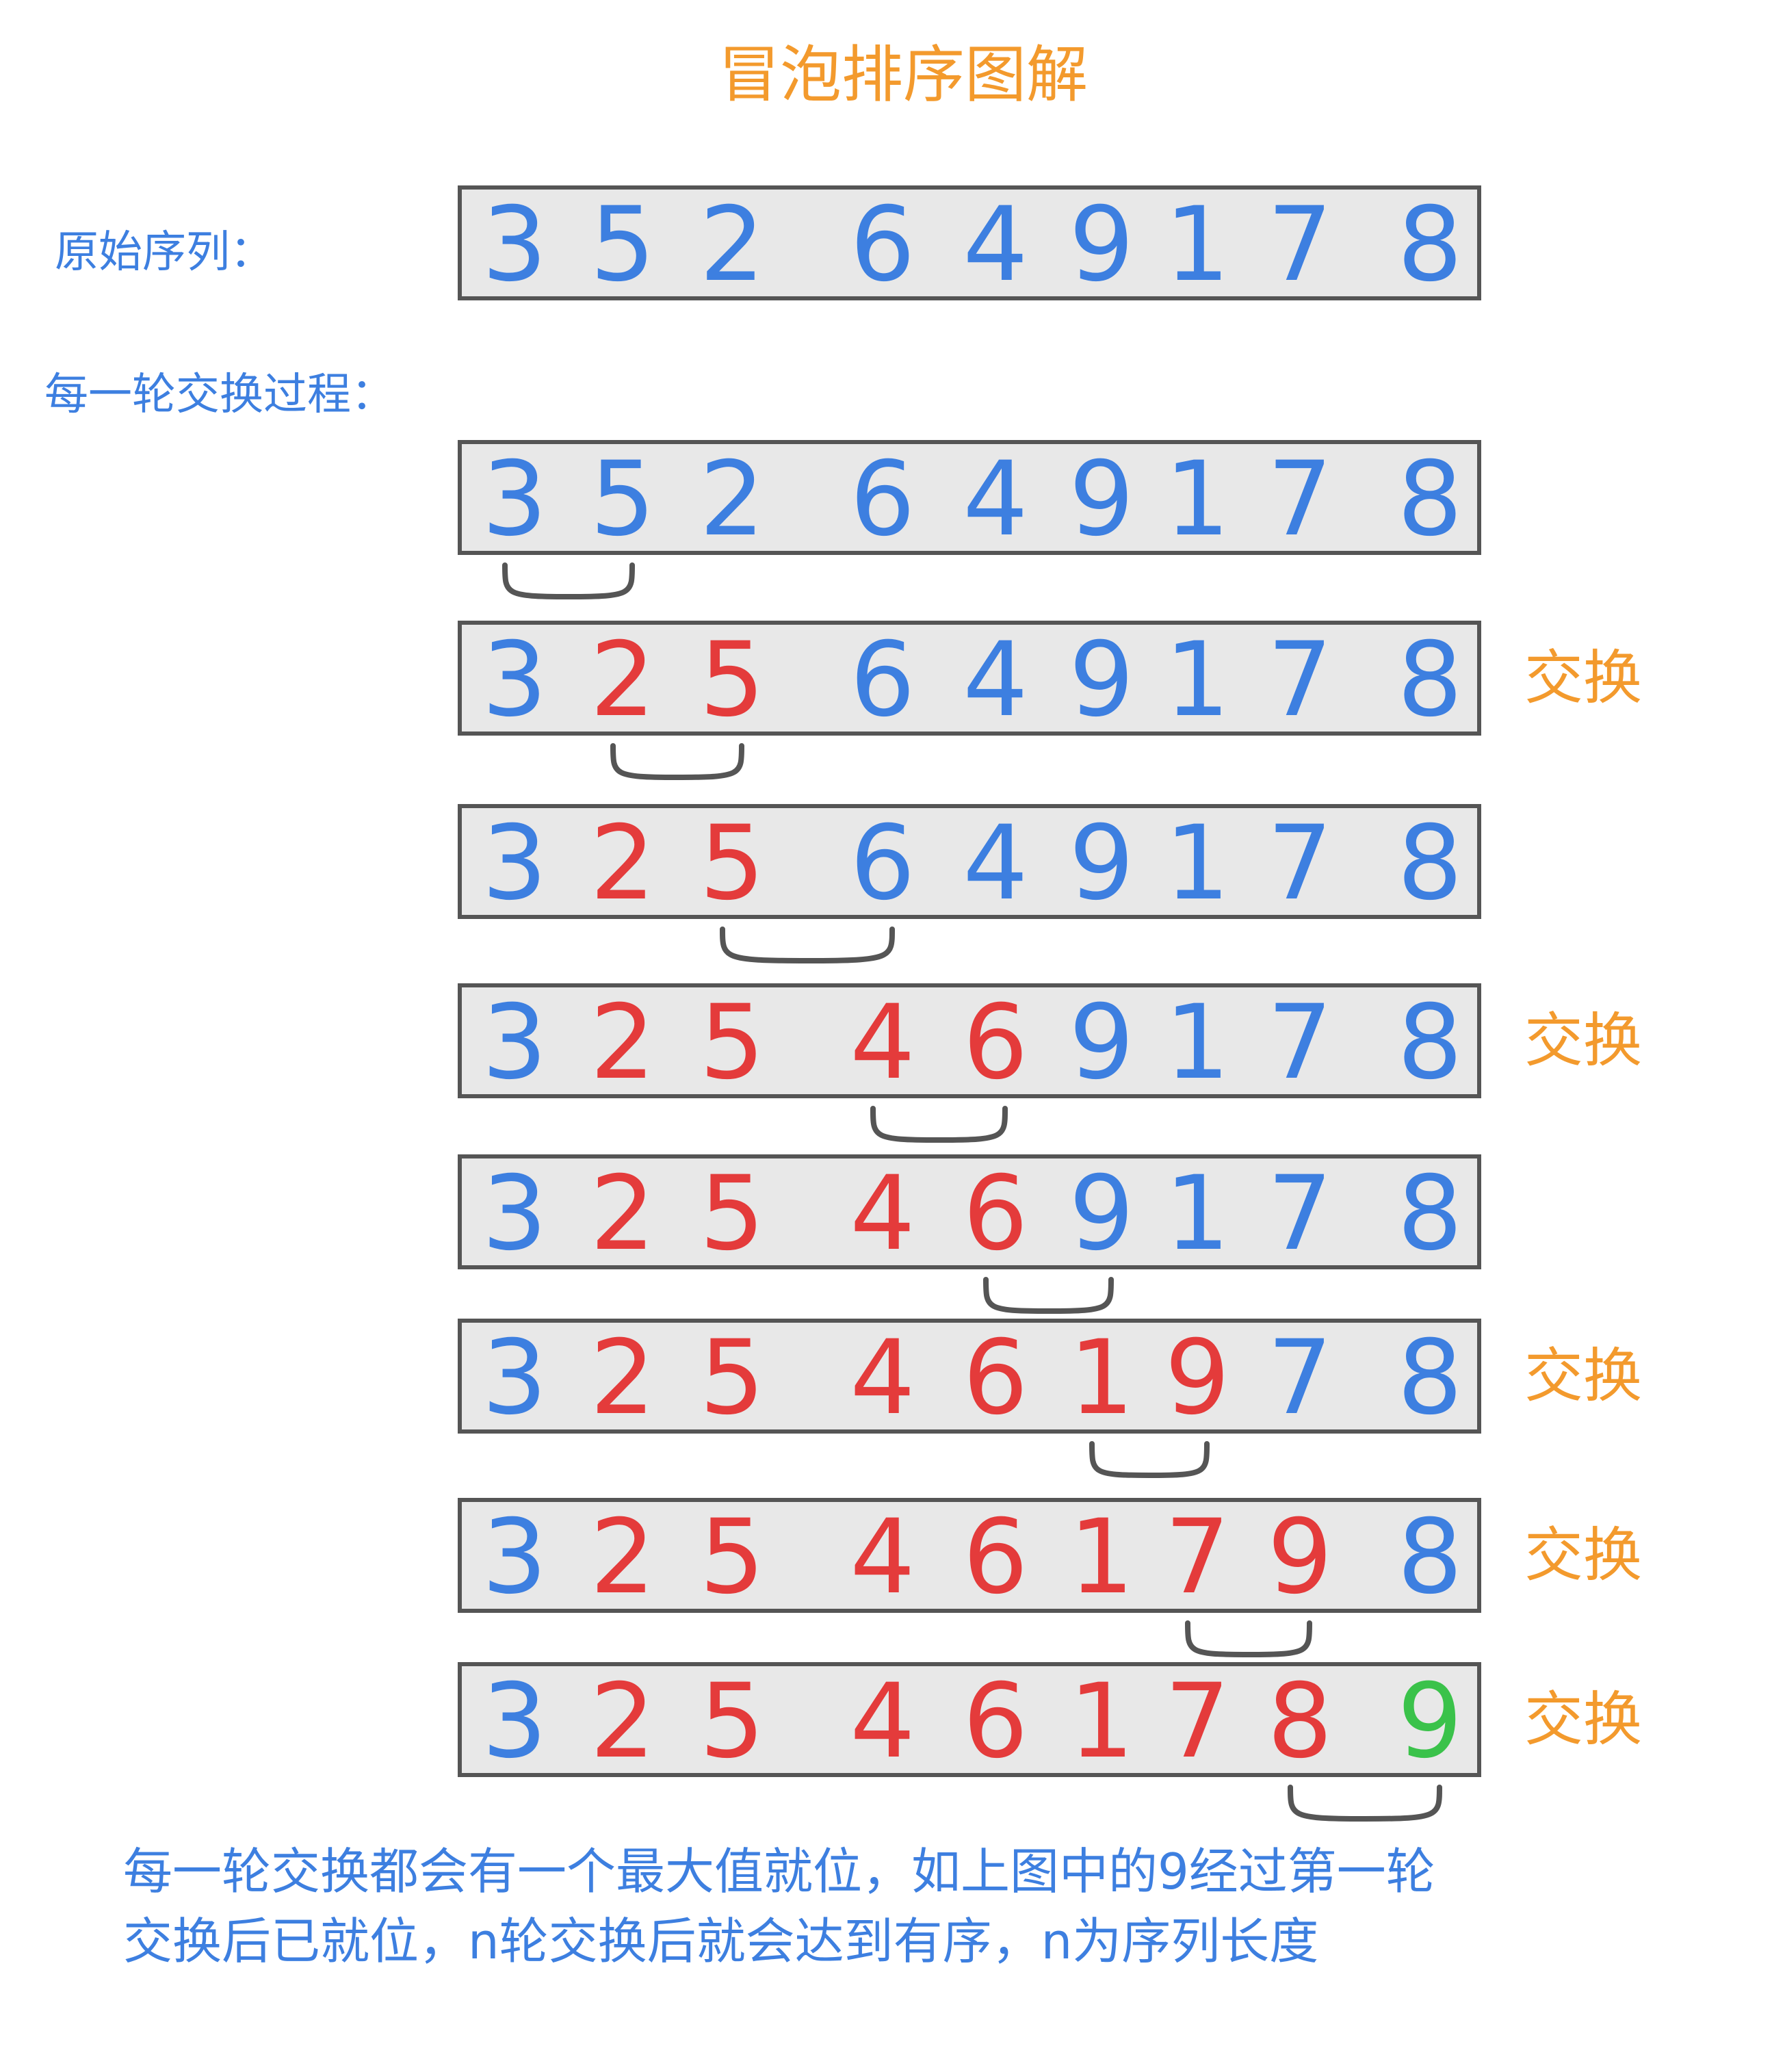 The width and height of the screenshot is (1772, 2072). What do you see at coordinates (969, 884) in the screenshot?
I see `step-row: 325649178` at bounding box center [969, 884].